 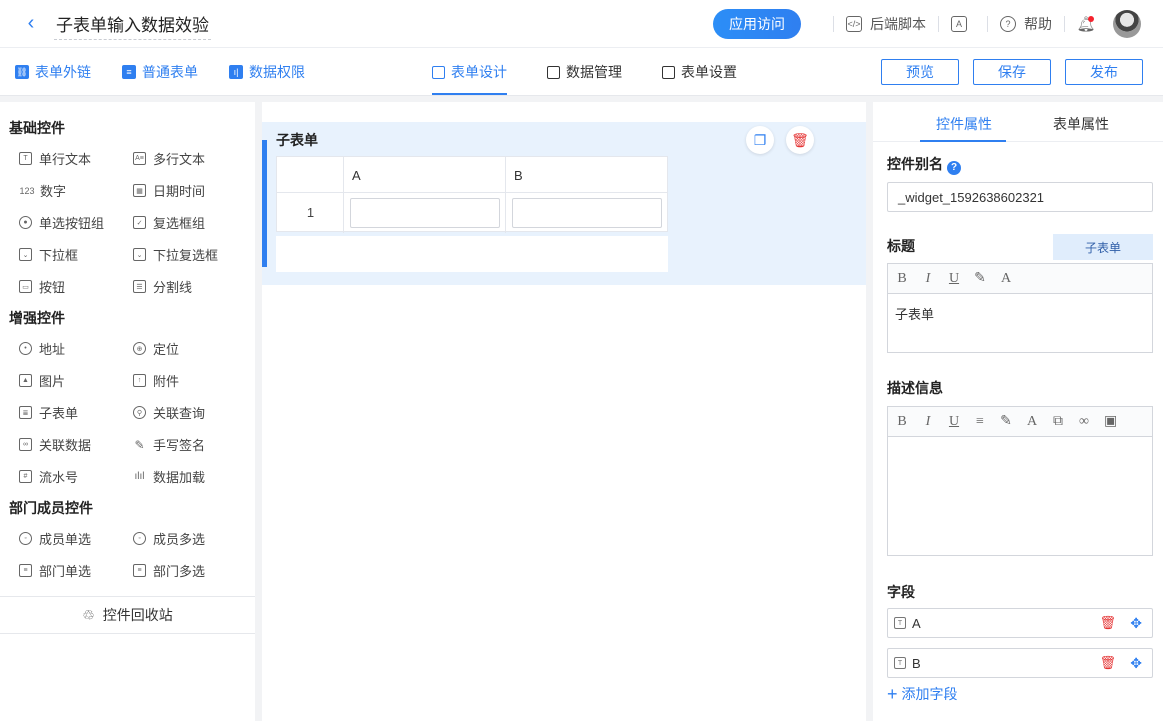 What do you see at coordinates (160, 72) in the screenshot?
I see `normal-form-button: ≡ 普通表单` at bounding box center [160, 72].